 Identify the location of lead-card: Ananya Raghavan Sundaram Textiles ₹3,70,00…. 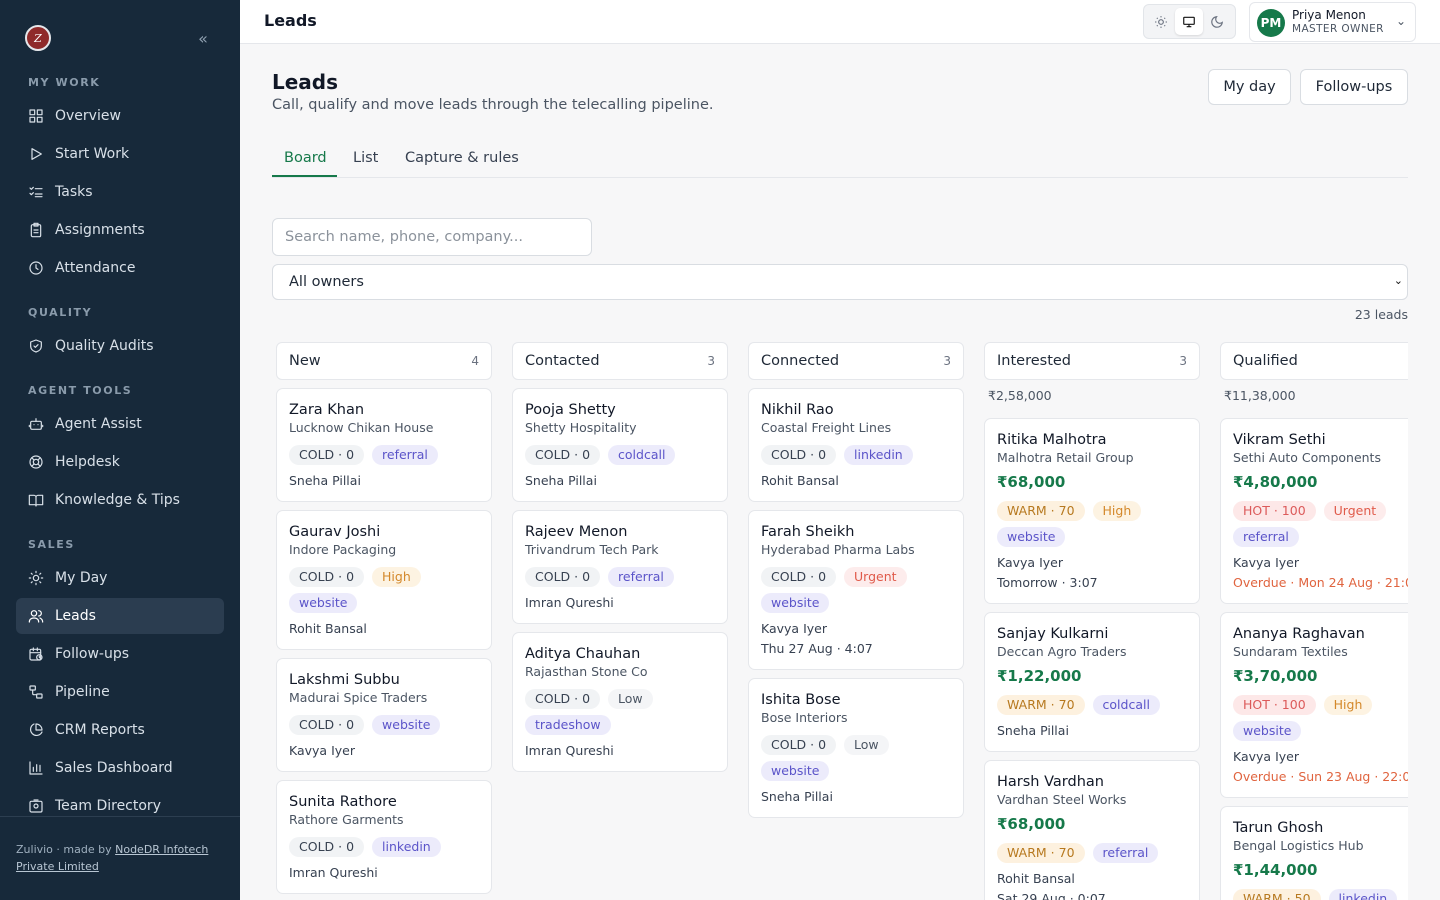
(1314, 705).